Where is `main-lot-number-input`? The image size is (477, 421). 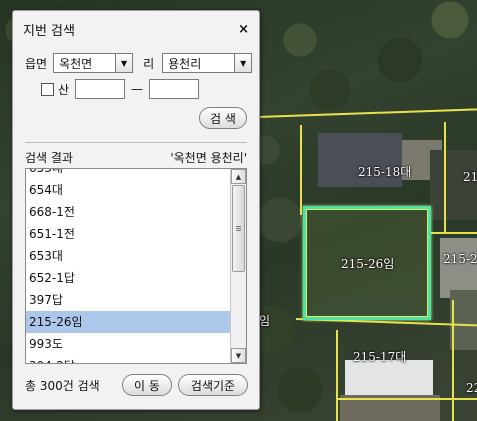
main-lot-number-input is located at coordinates (100, 89).